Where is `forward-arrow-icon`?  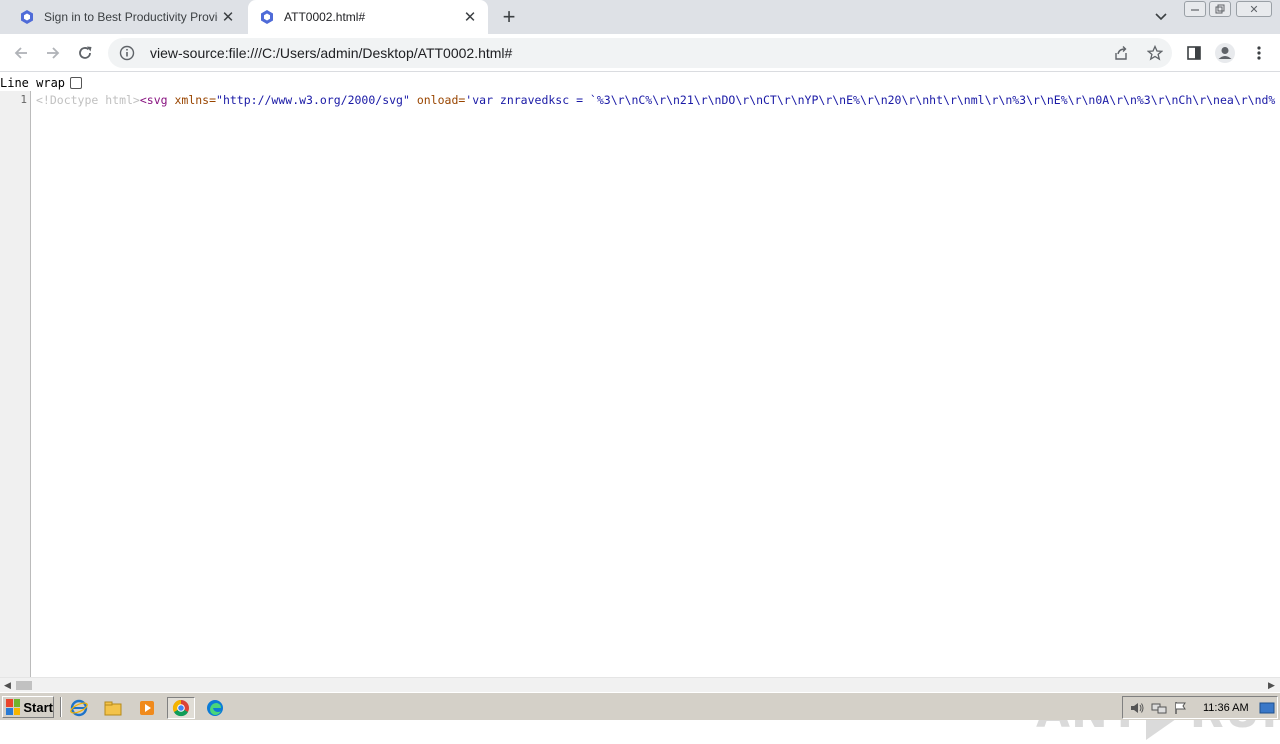
forward-arrow-icon is located at coordinates (53, 53).